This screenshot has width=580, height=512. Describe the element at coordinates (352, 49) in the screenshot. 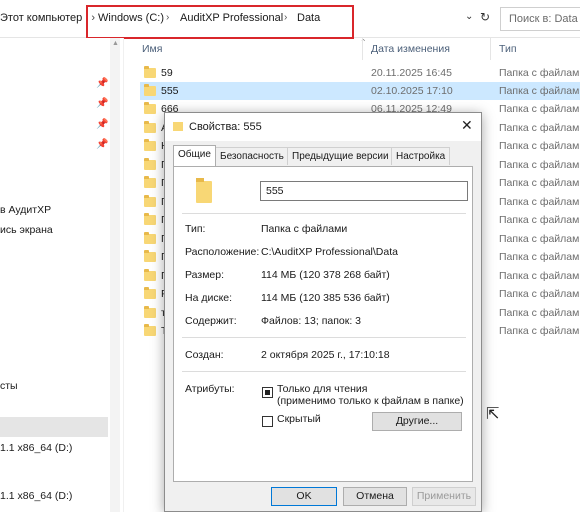

I see `list-header: ⌃ Имя Дата изменения Тип` at that location.